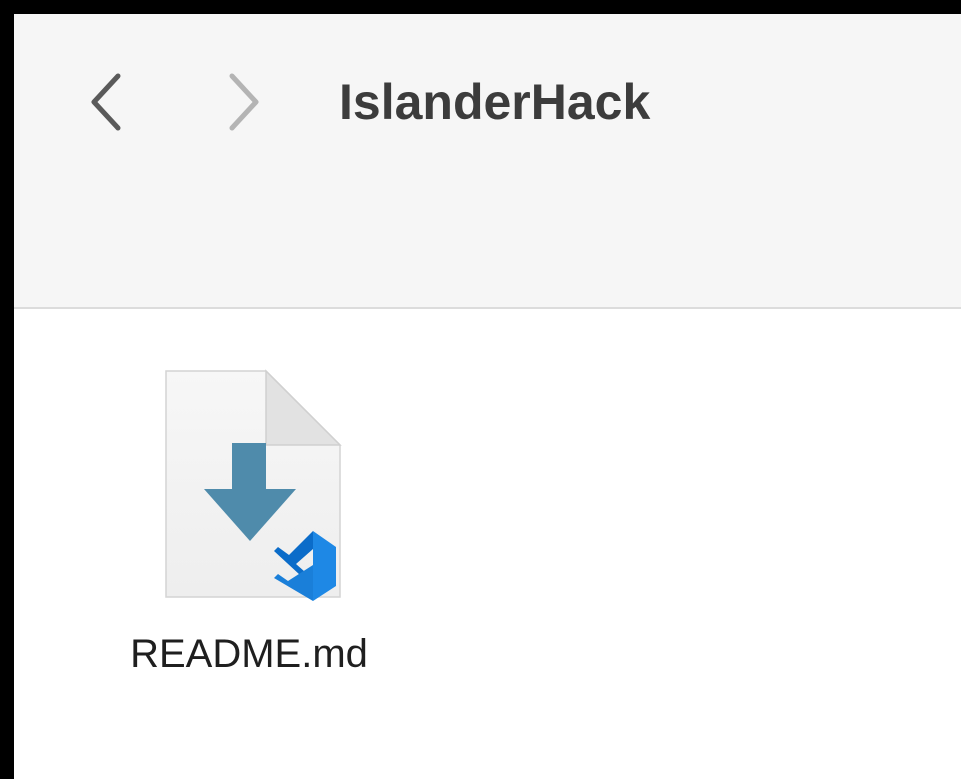 The image size is (961, 779). What do you see at coordinates (253, 485) in the screenshot?
I see `markdown-file-icon` at bounding box center [253, 485].